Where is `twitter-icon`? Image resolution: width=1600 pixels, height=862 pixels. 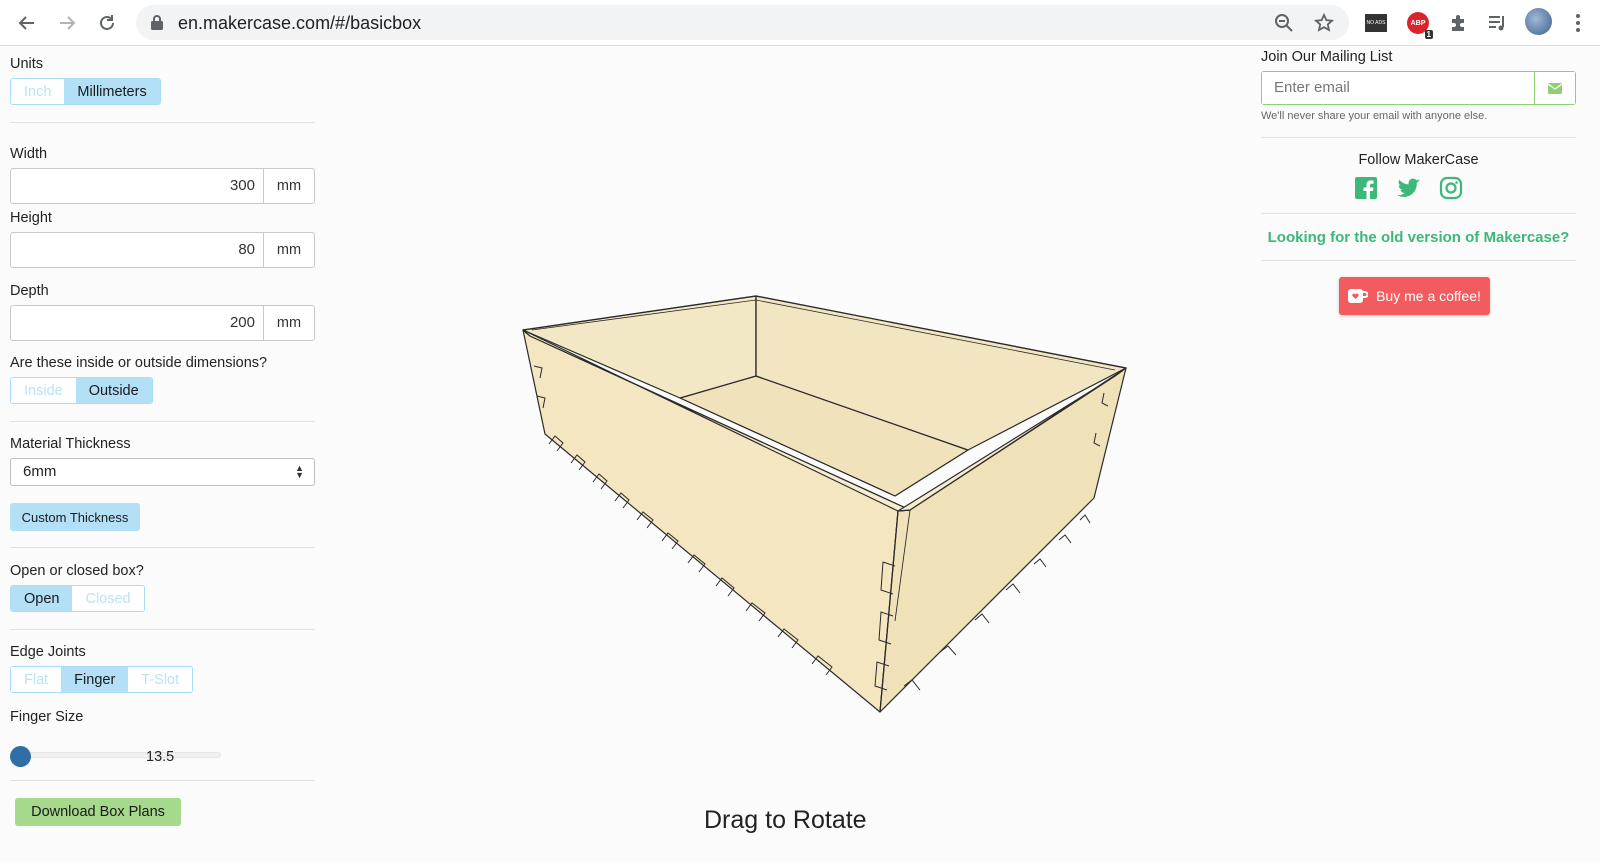
twitter-icon is located at coordinates (1408, 188).